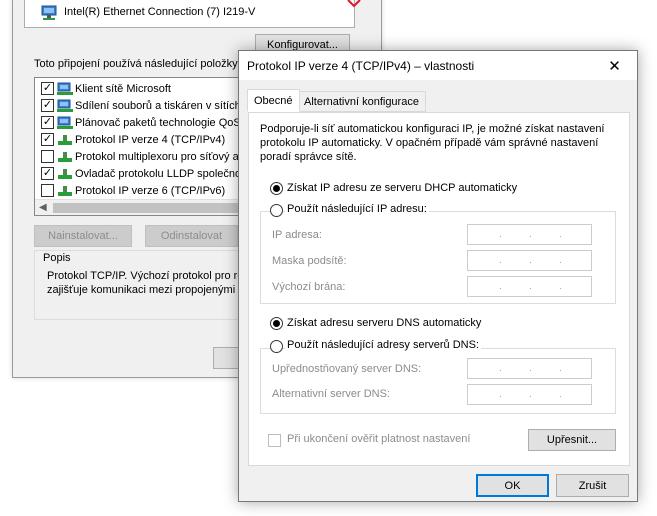  I want to click on tab-alternate-config: Alternativní konfigurace, so click(361, 101).